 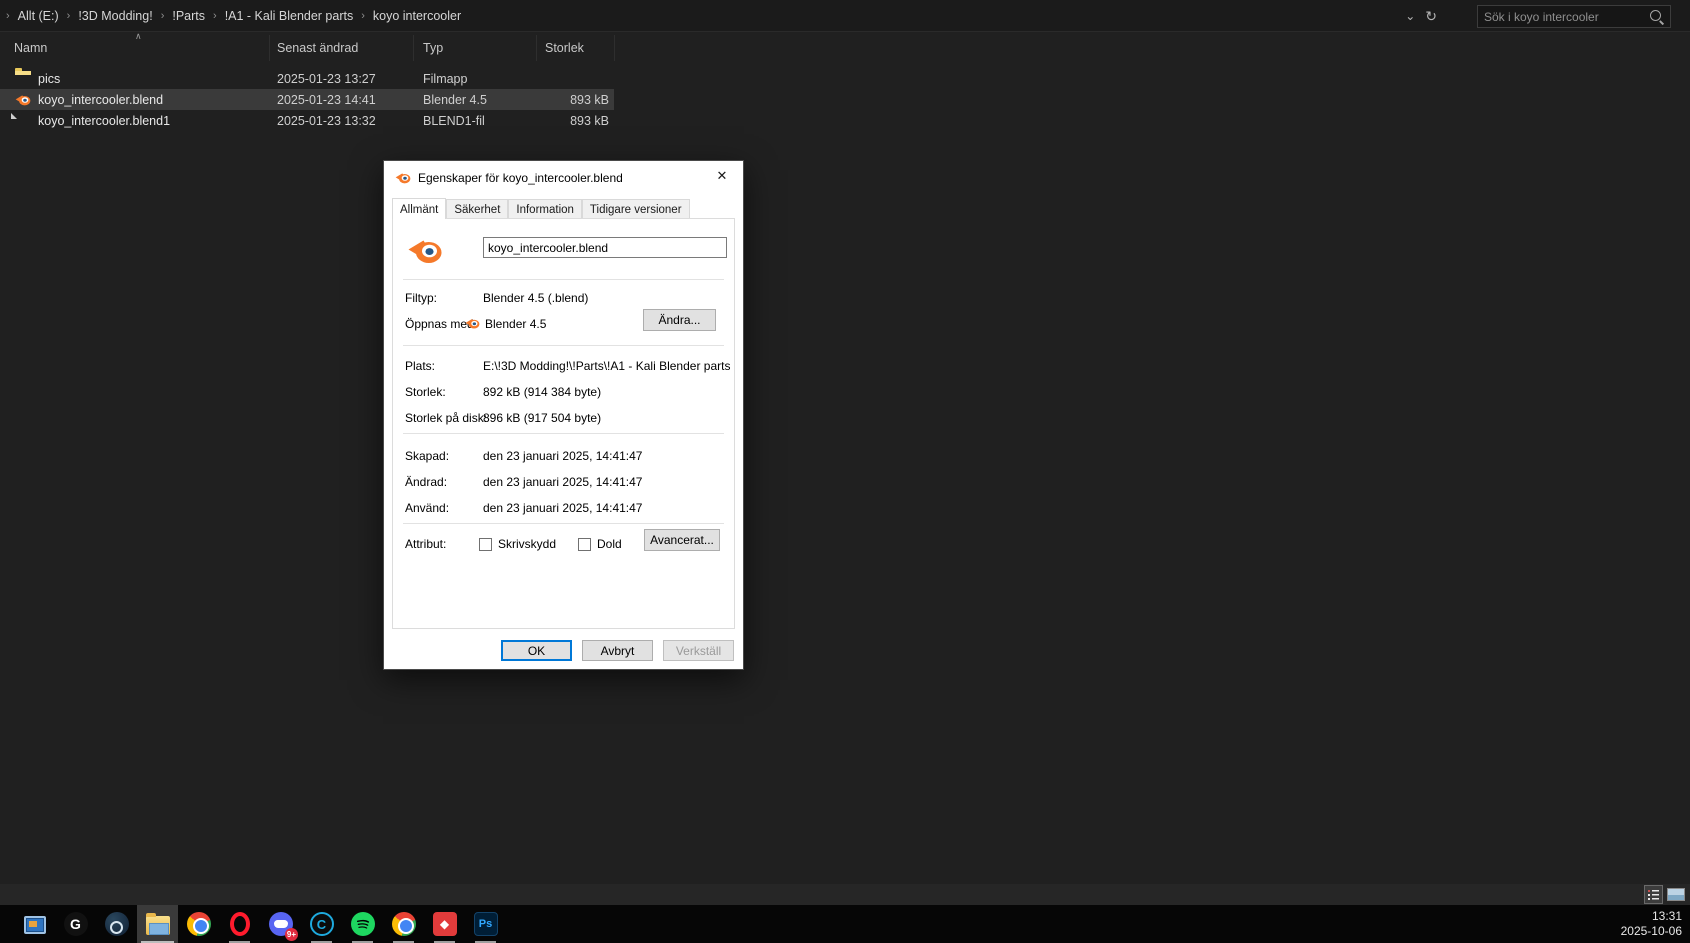 I want to click on taskbar-item-logitech: G, so click(x=75, y=924).